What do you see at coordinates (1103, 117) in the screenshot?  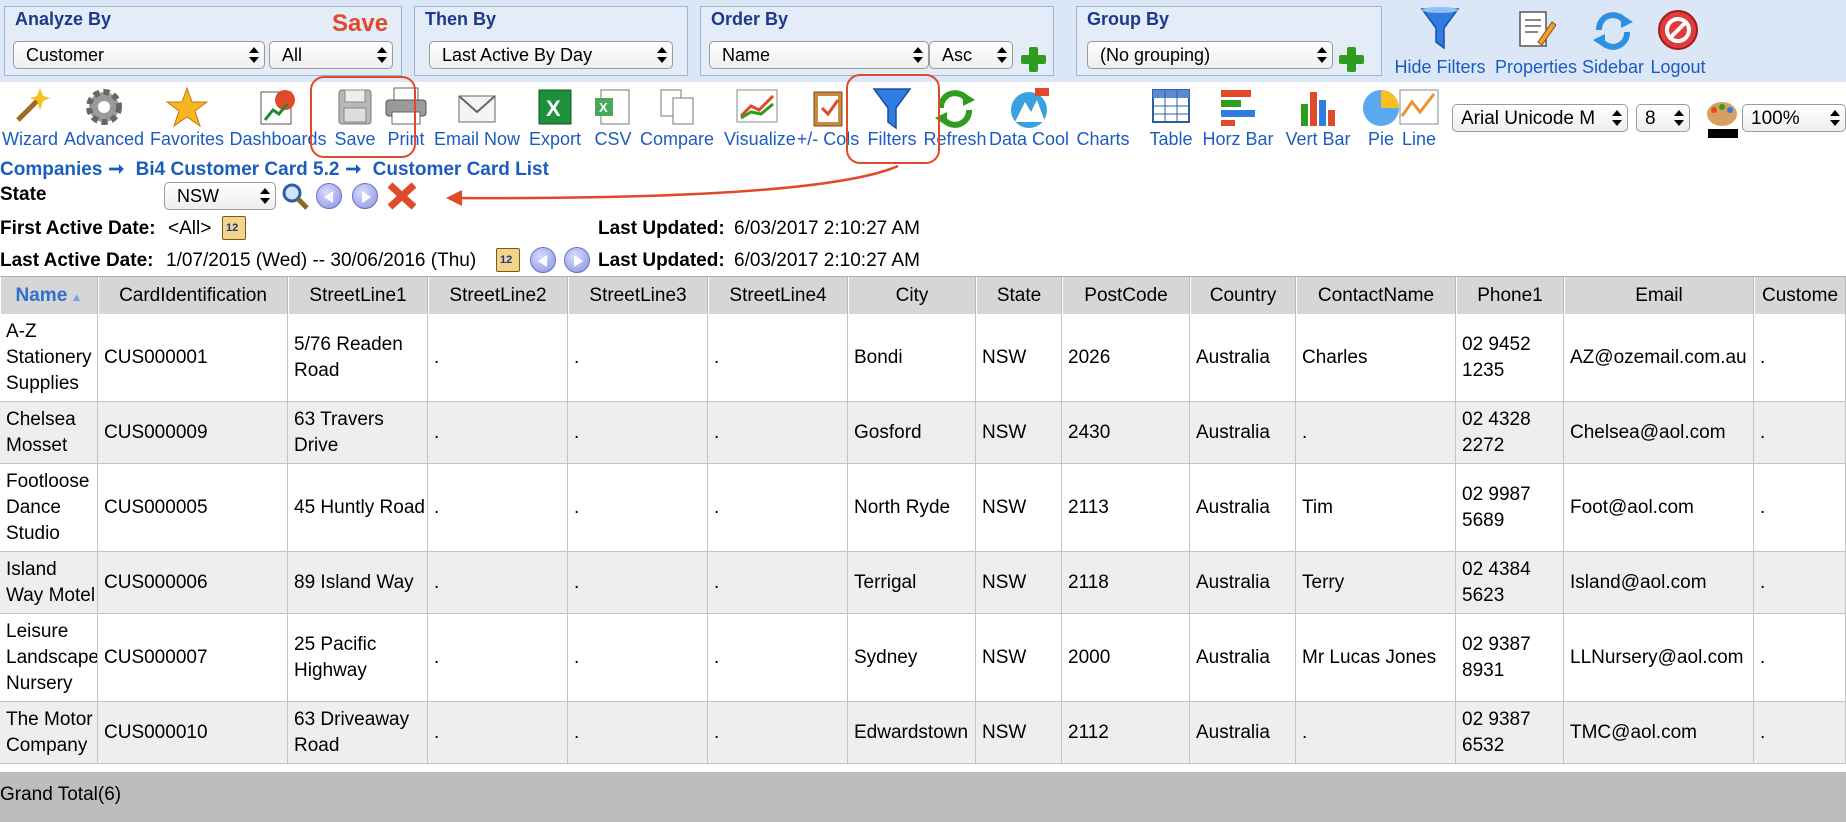 I see `charts-button: Charts` at bounding box center [1103, 117].